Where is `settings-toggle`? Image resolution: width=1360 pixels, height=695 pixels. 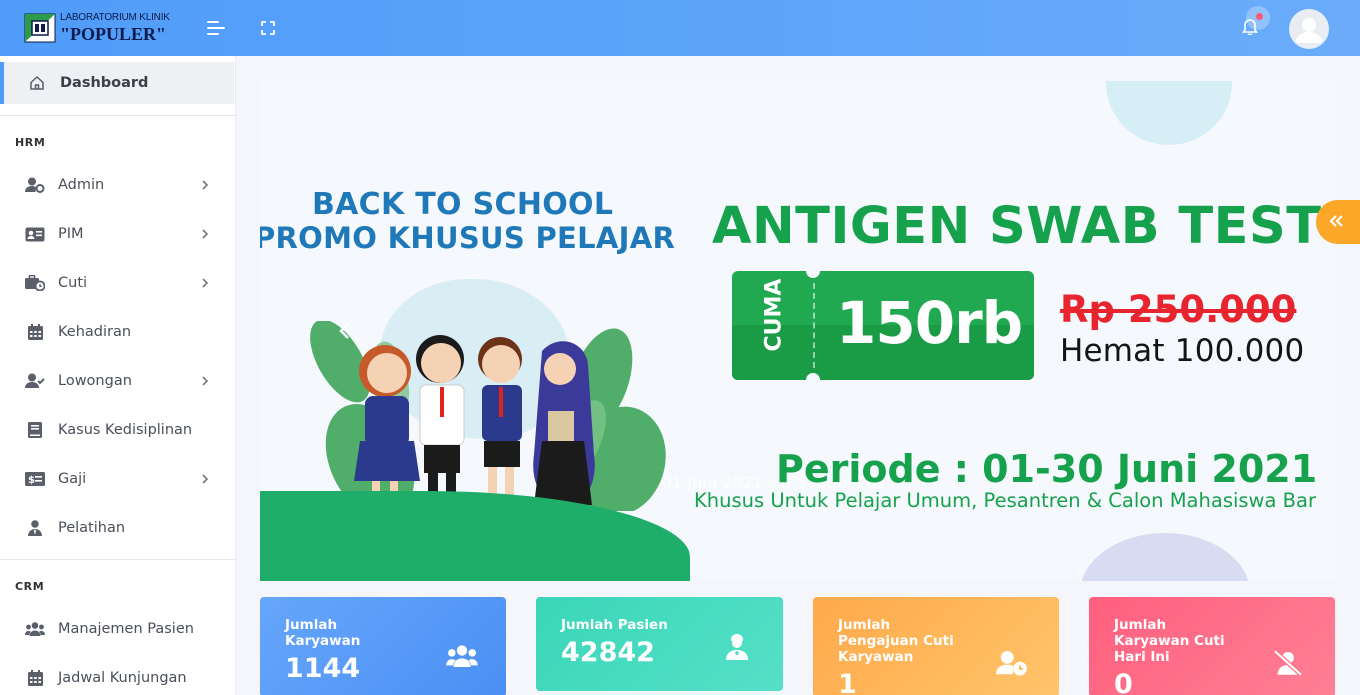
settings-toggle is located at coordinates (1338, 222).